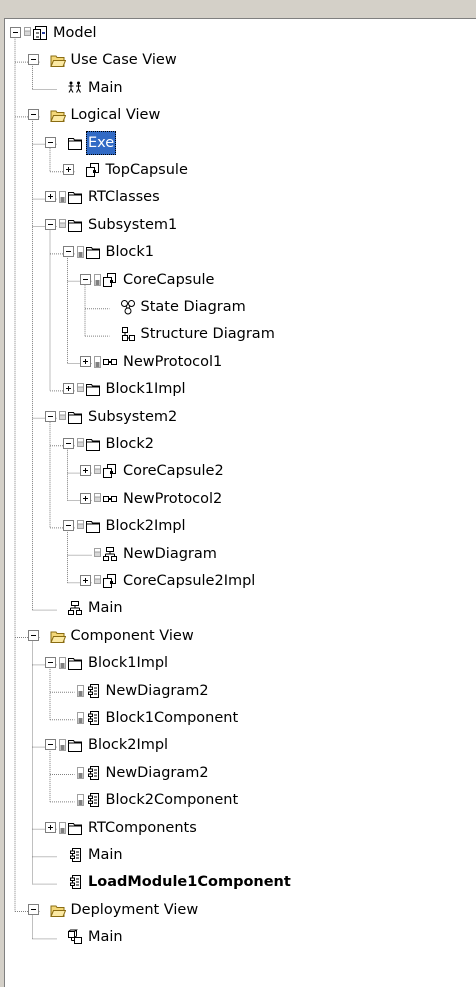 This screenshot has width=476, height=987. I want to click on tree-node-label: Subsystem1, so click(132, 225).